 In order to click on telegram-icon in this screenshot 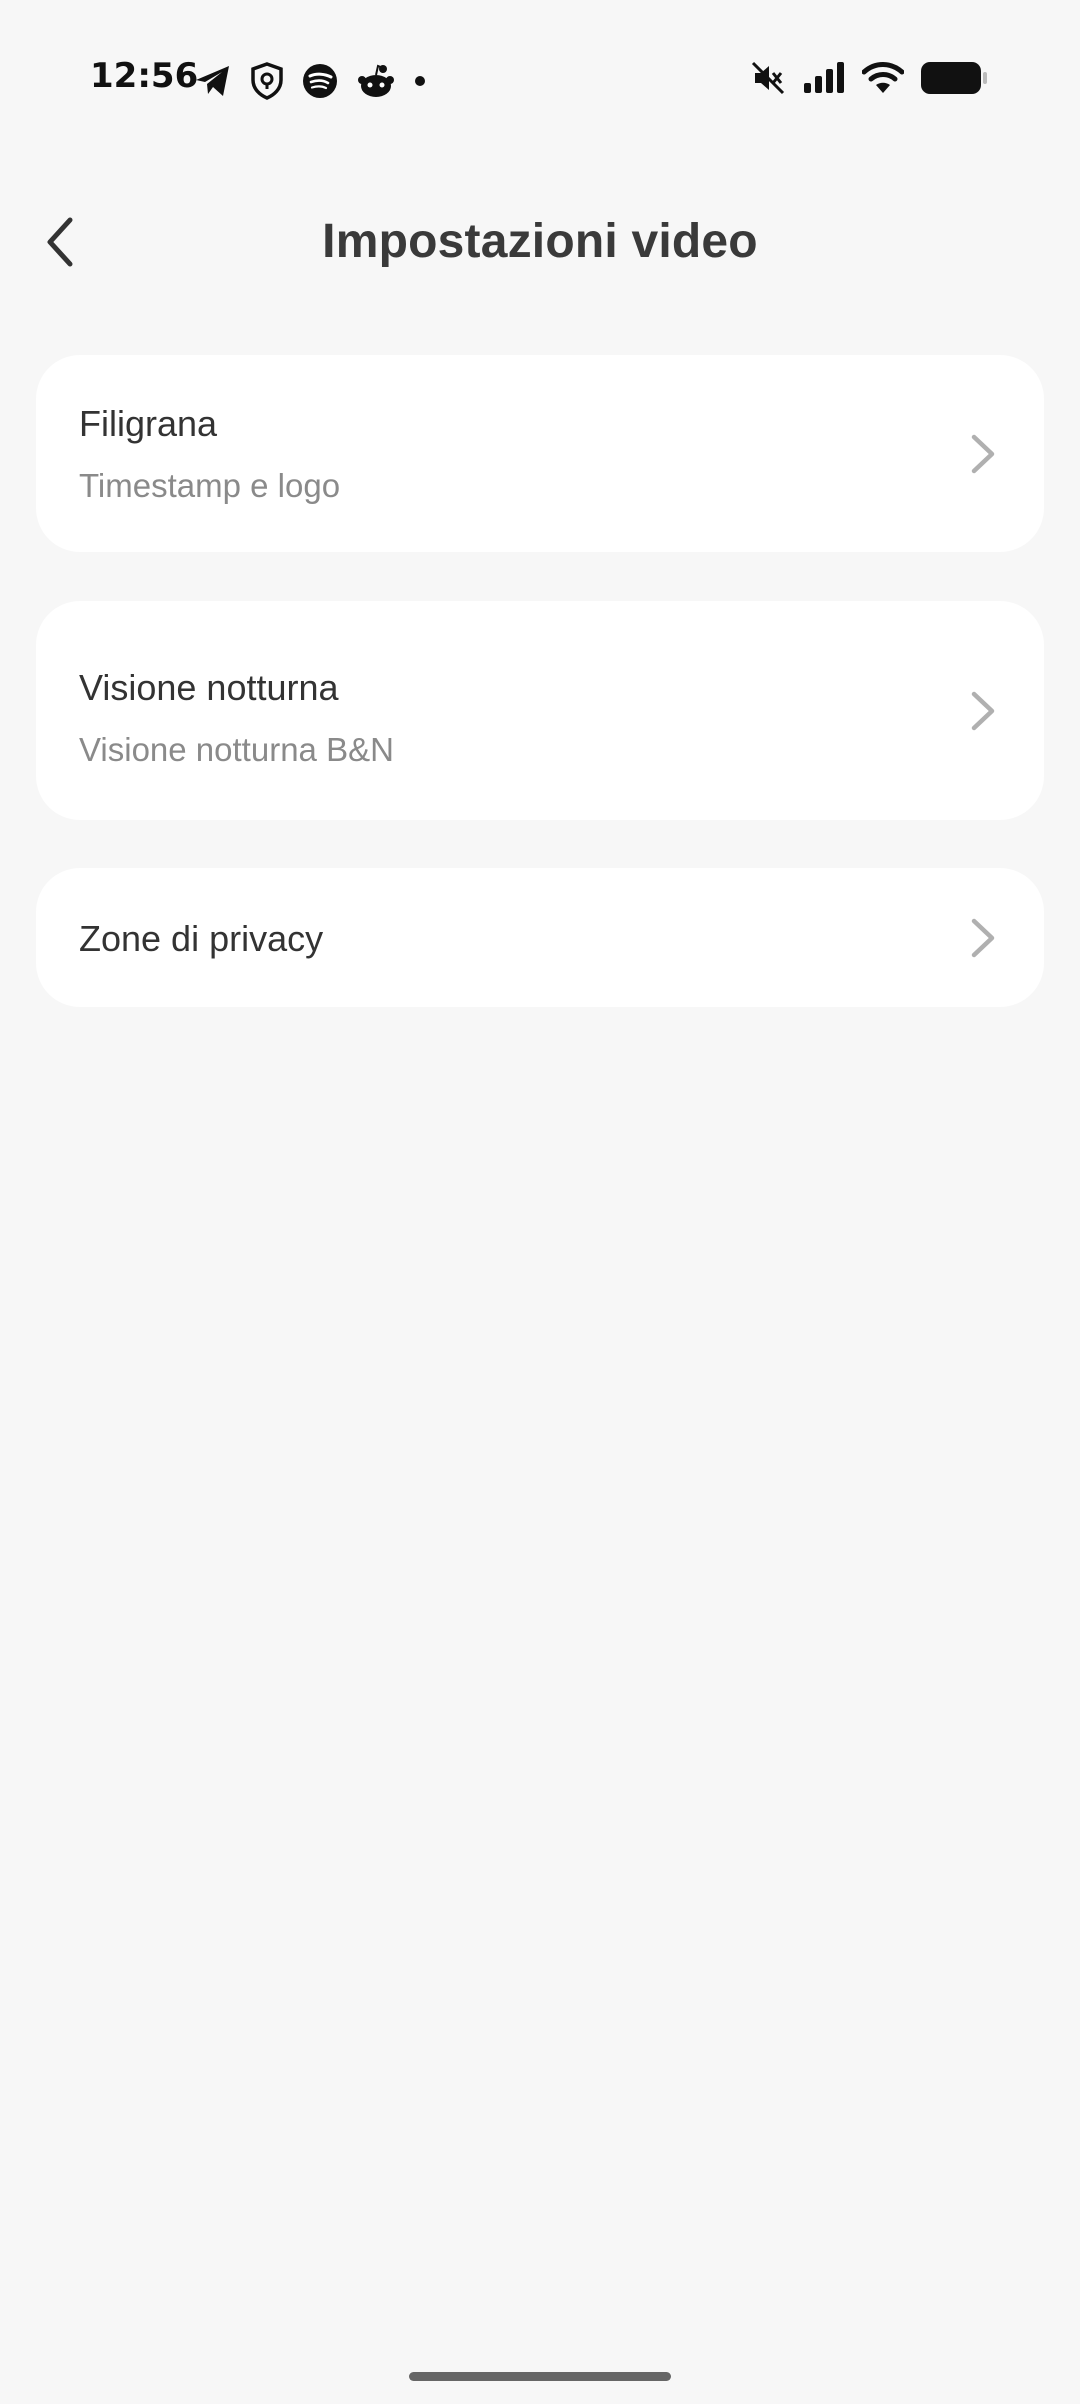, I will do `click(212, 81)`.